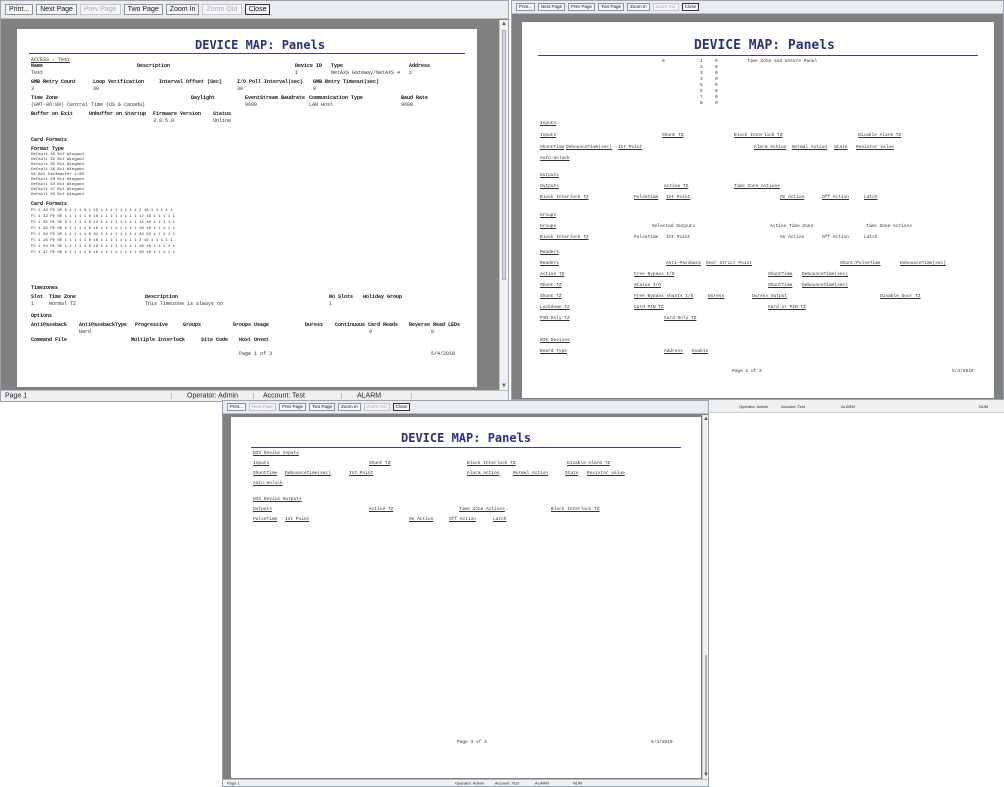 The height and width of the screenshot is (787, 1004). I want to click on col-state: State, so click(841, 147).